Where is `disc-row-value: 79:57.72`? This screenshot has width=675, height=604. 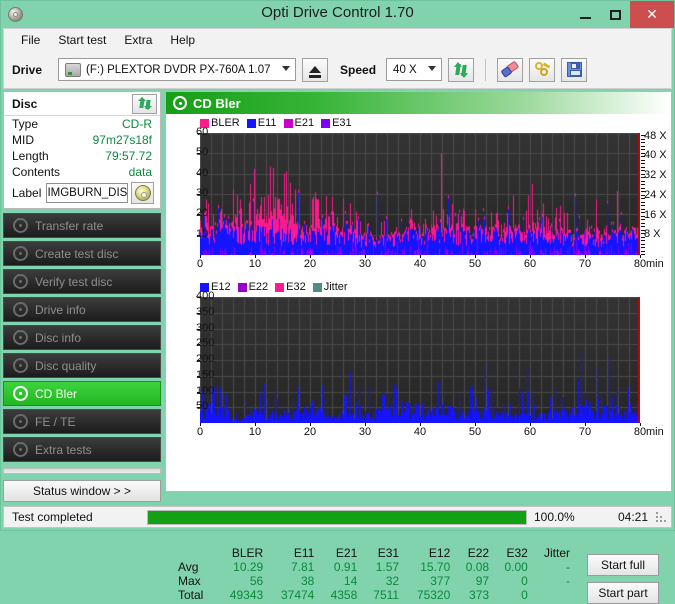
disc-row-value: 79:57.72 is located at coordinates (128, 156).